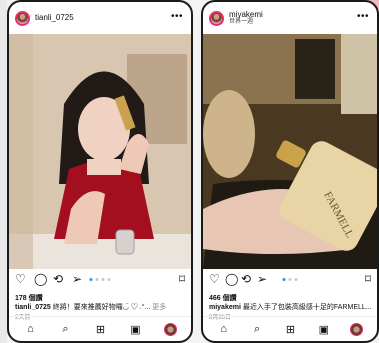 The width and height of the screenshot is (379, 343). What do you see at coordinates (54, 17) in the screenshot?
I see `username: tianli_0725` at bounding box center [54, 17].